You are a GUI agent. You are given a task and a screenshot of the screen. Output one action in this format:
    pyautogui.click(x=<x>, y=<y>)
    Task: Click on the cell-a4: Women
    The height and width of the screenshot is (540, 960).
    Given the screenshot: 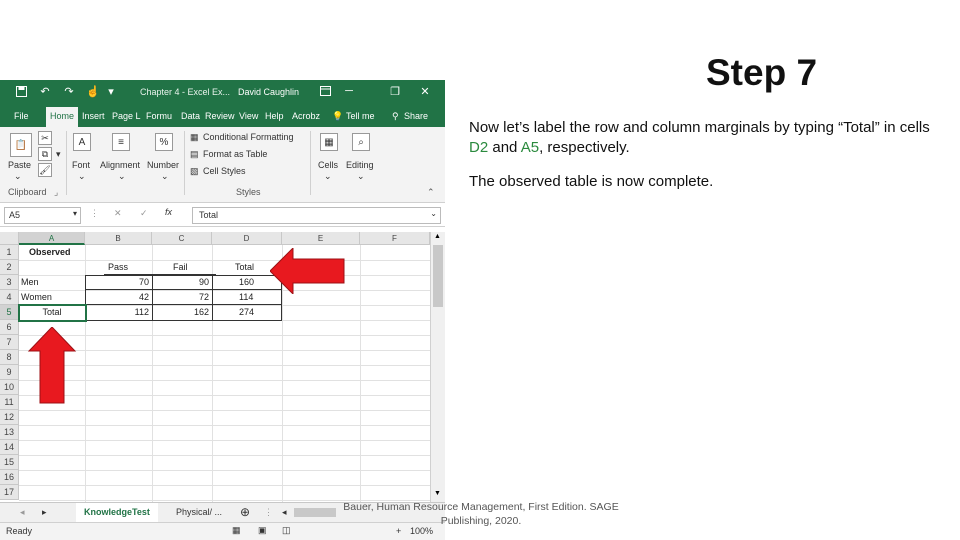 What is the action you would take?
    pyautogui.click(x=36, y=297)
    